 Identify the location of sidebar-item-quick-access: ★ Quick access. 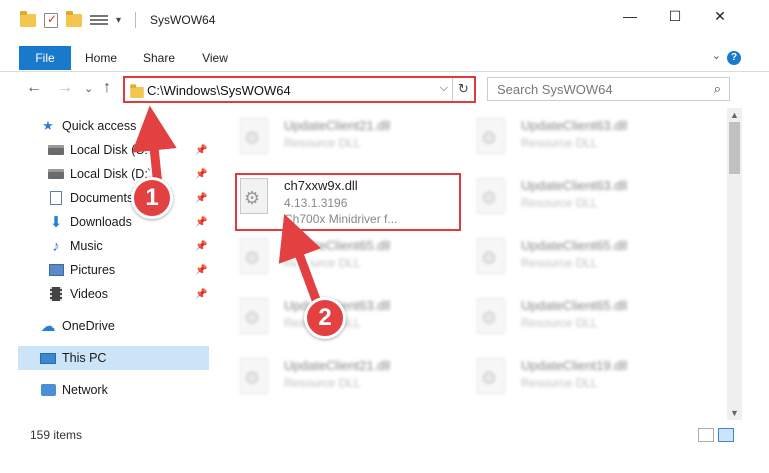
(105, 126).